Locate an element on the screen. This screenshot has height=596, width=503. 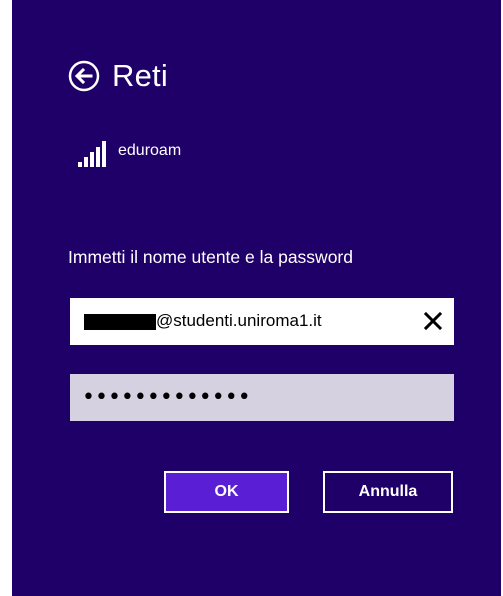
header: Reti is located at coordinates (118, 76).